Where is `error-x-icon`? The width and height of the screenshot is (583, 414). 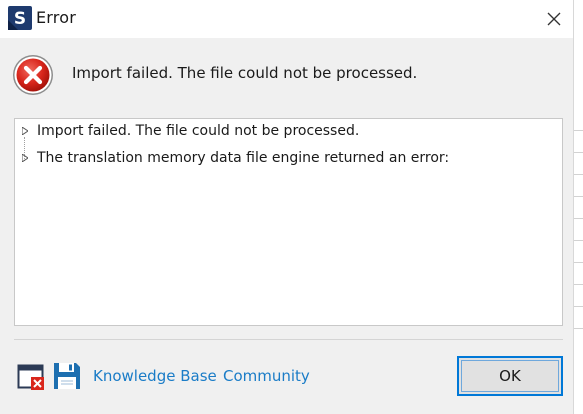 error-x-icon is located at coordinates (33, 75).